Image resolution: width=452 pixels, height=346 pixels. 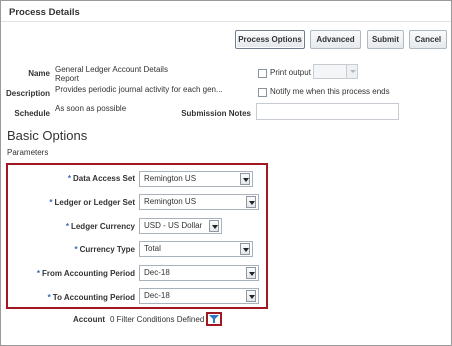 I want to click on funnel-icon, so click(x=214, y=319).